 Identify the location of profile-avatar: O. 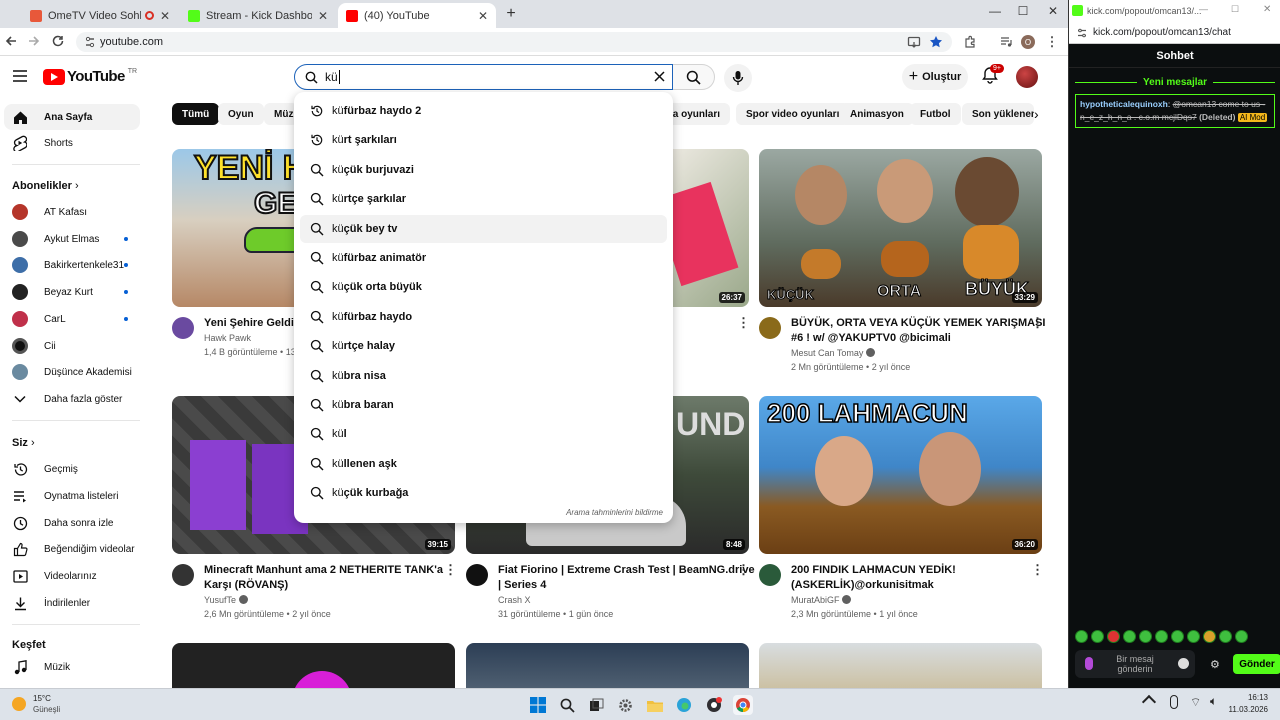
(1028, 42).